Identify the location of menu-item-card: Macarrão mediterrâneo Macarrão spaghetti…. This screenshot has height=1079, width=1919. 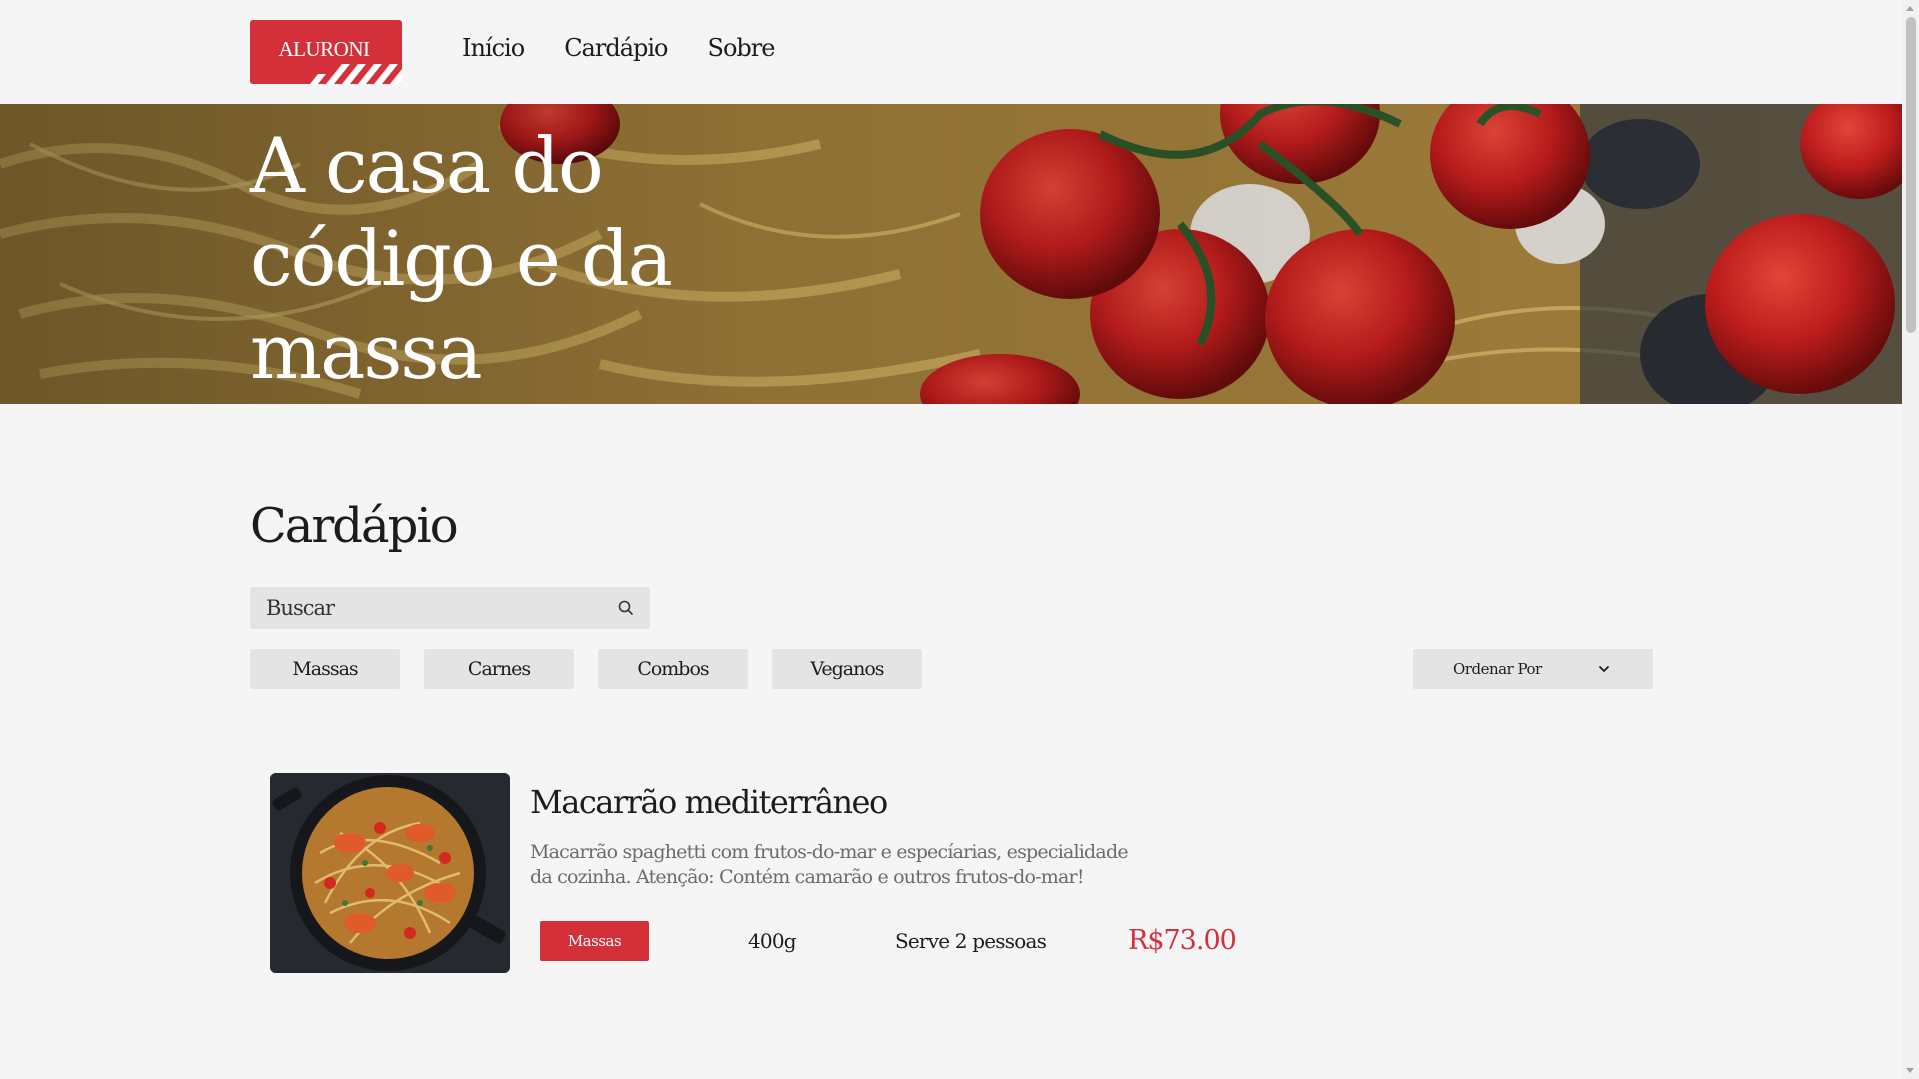
(770, 873).